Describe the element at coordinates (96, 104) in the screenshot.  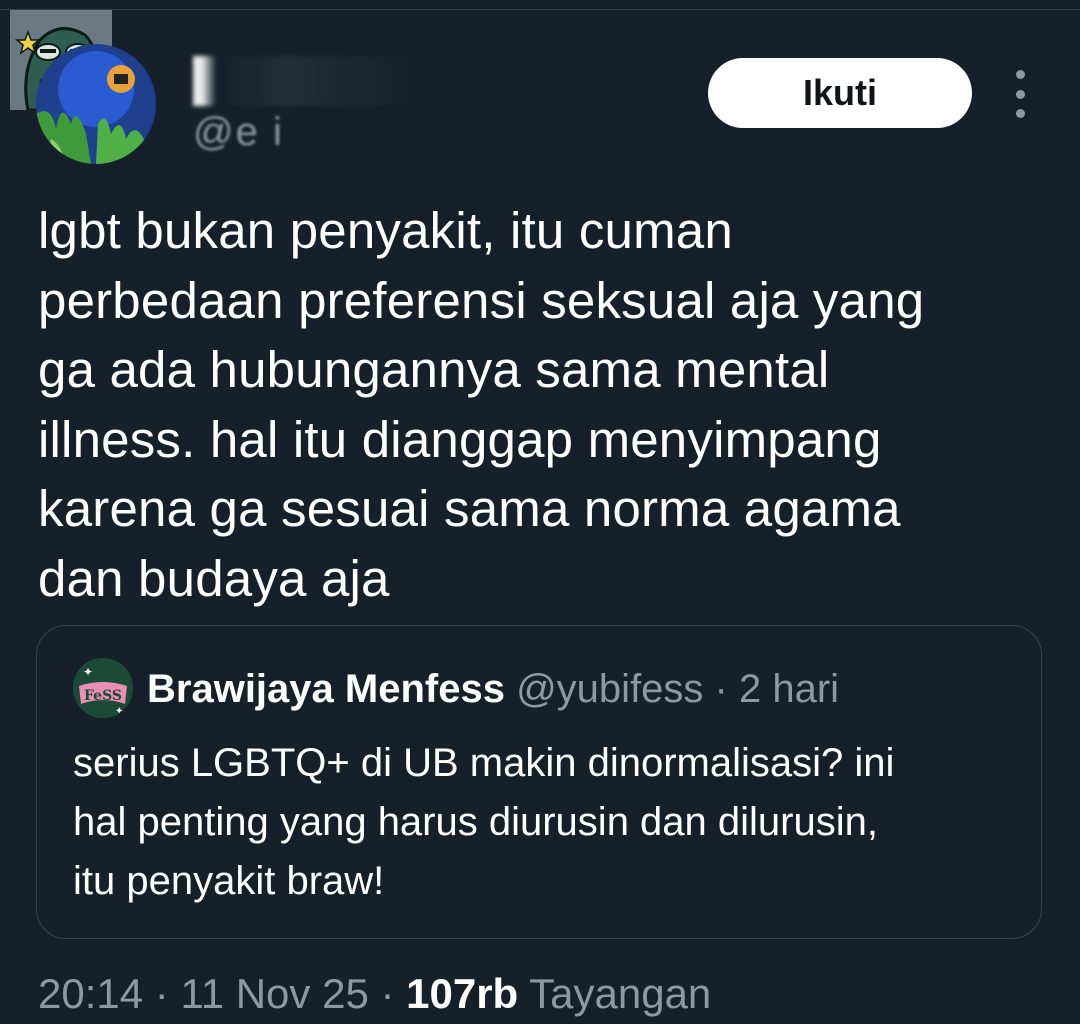
I see `author-avatar` at that location.